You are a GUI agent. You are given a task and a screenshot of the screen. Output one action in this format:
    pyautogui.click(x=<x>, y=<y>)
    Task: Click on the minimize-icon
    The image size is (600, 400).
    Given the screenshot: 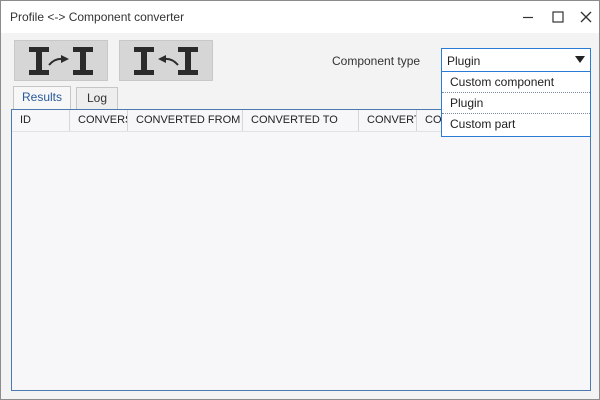 What is the action you would take?
    pyautogui.click(x=528, y=17)
    